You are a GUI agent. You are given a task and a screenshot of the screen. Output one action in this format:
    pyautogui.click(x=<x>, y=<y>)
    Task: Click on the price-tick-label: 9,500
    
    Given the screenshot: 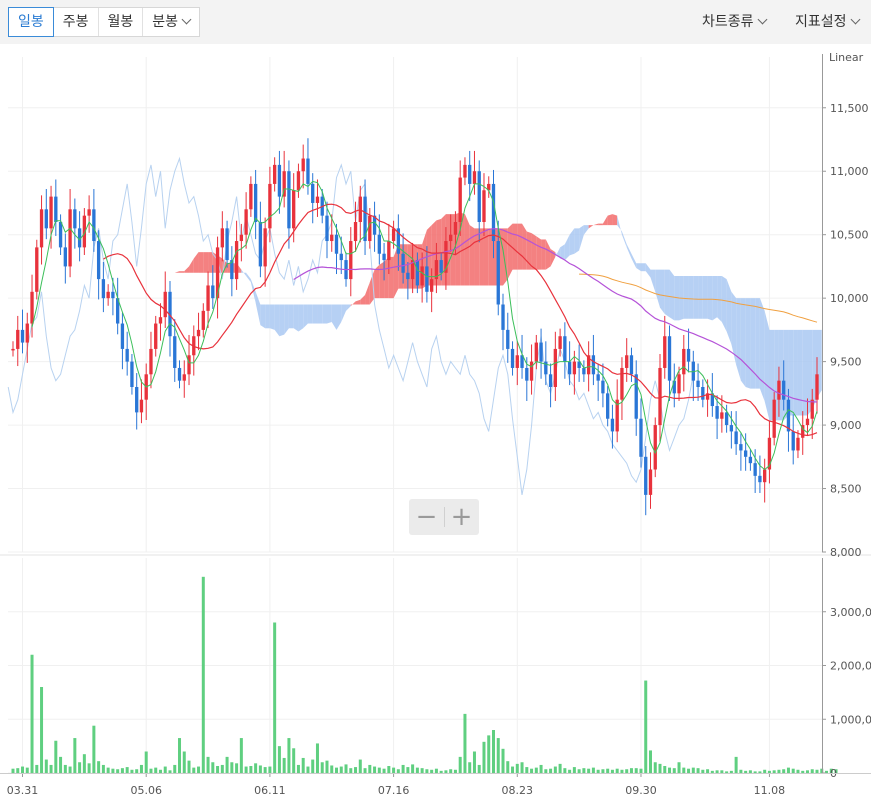 What is the action you would take?
    pyautogui.click(x=846, y=362)
    